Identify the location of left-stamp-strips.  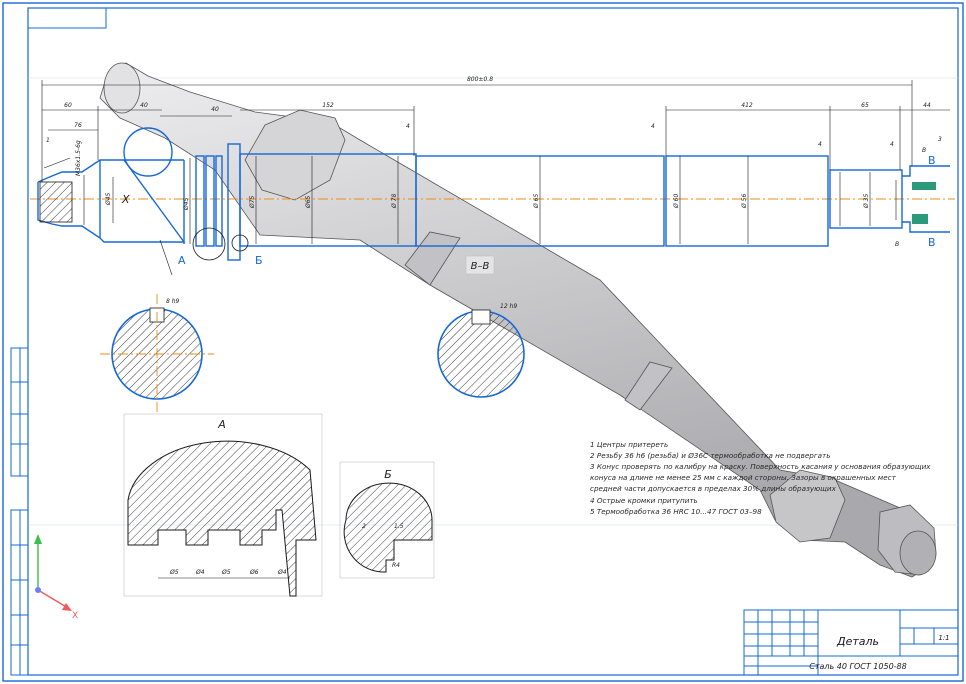
(19, 511).